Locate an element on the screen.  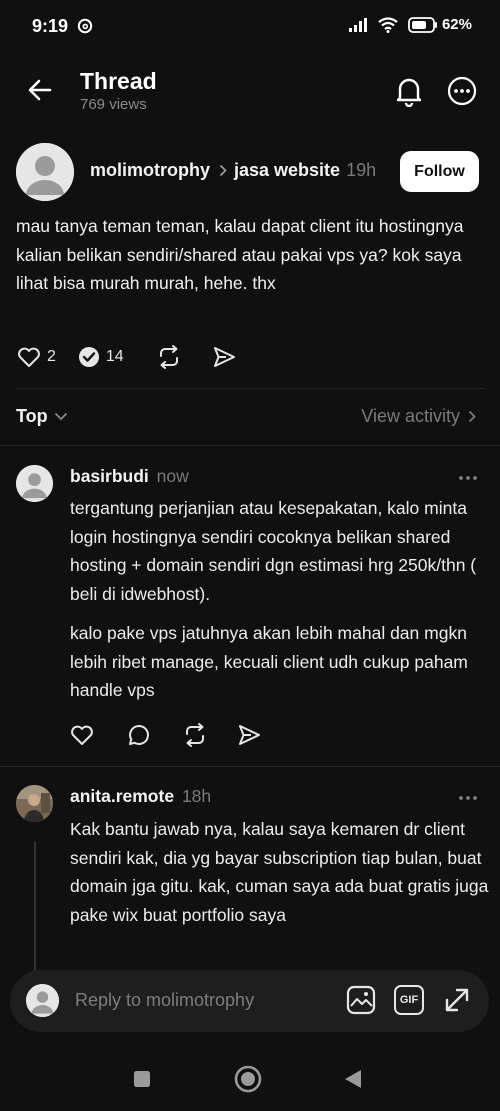
bell-icon is located at coordinates (409, 92).